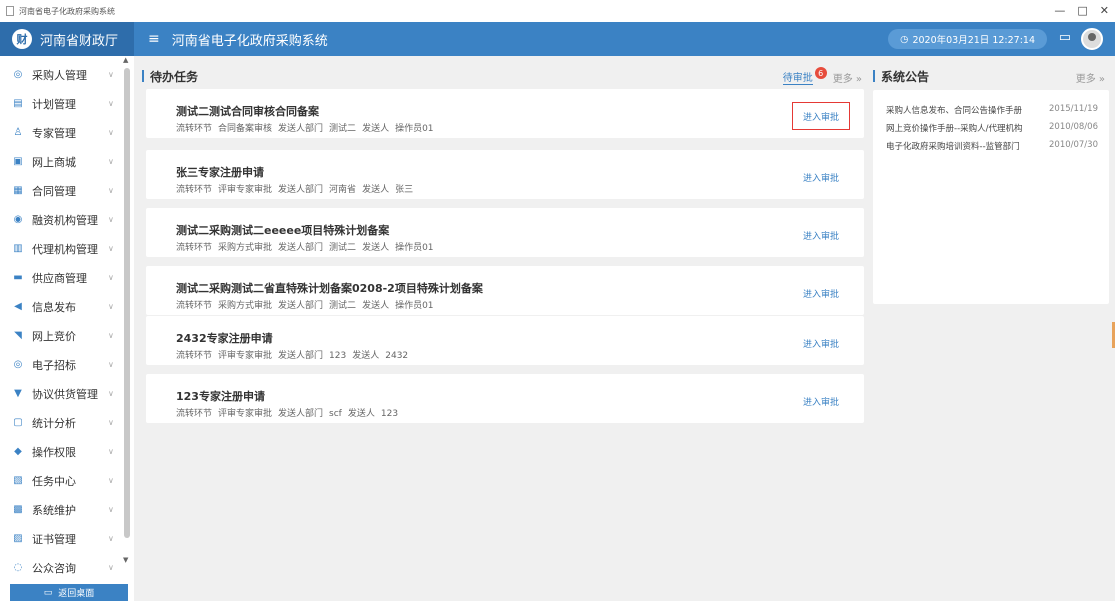  I want to click on sidebar-item: ◎ 电子招标 ∨, so click(67, 364).